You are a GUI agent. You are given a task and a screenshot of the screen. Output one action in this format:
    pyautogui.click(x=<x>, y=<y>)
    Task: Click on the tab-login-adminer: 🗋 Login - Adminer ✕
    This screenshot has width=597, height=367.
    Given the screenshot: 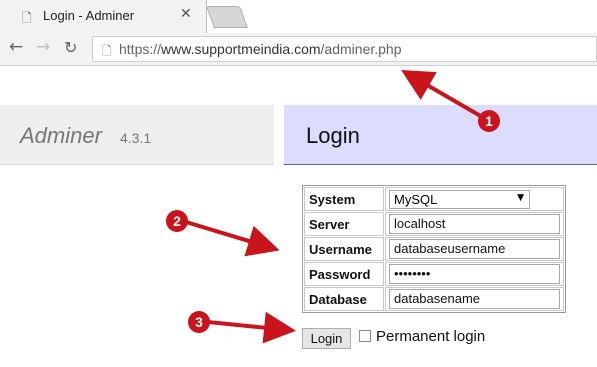 What is the action you would take?
    pyautogui.click(x=103, y=16)
    